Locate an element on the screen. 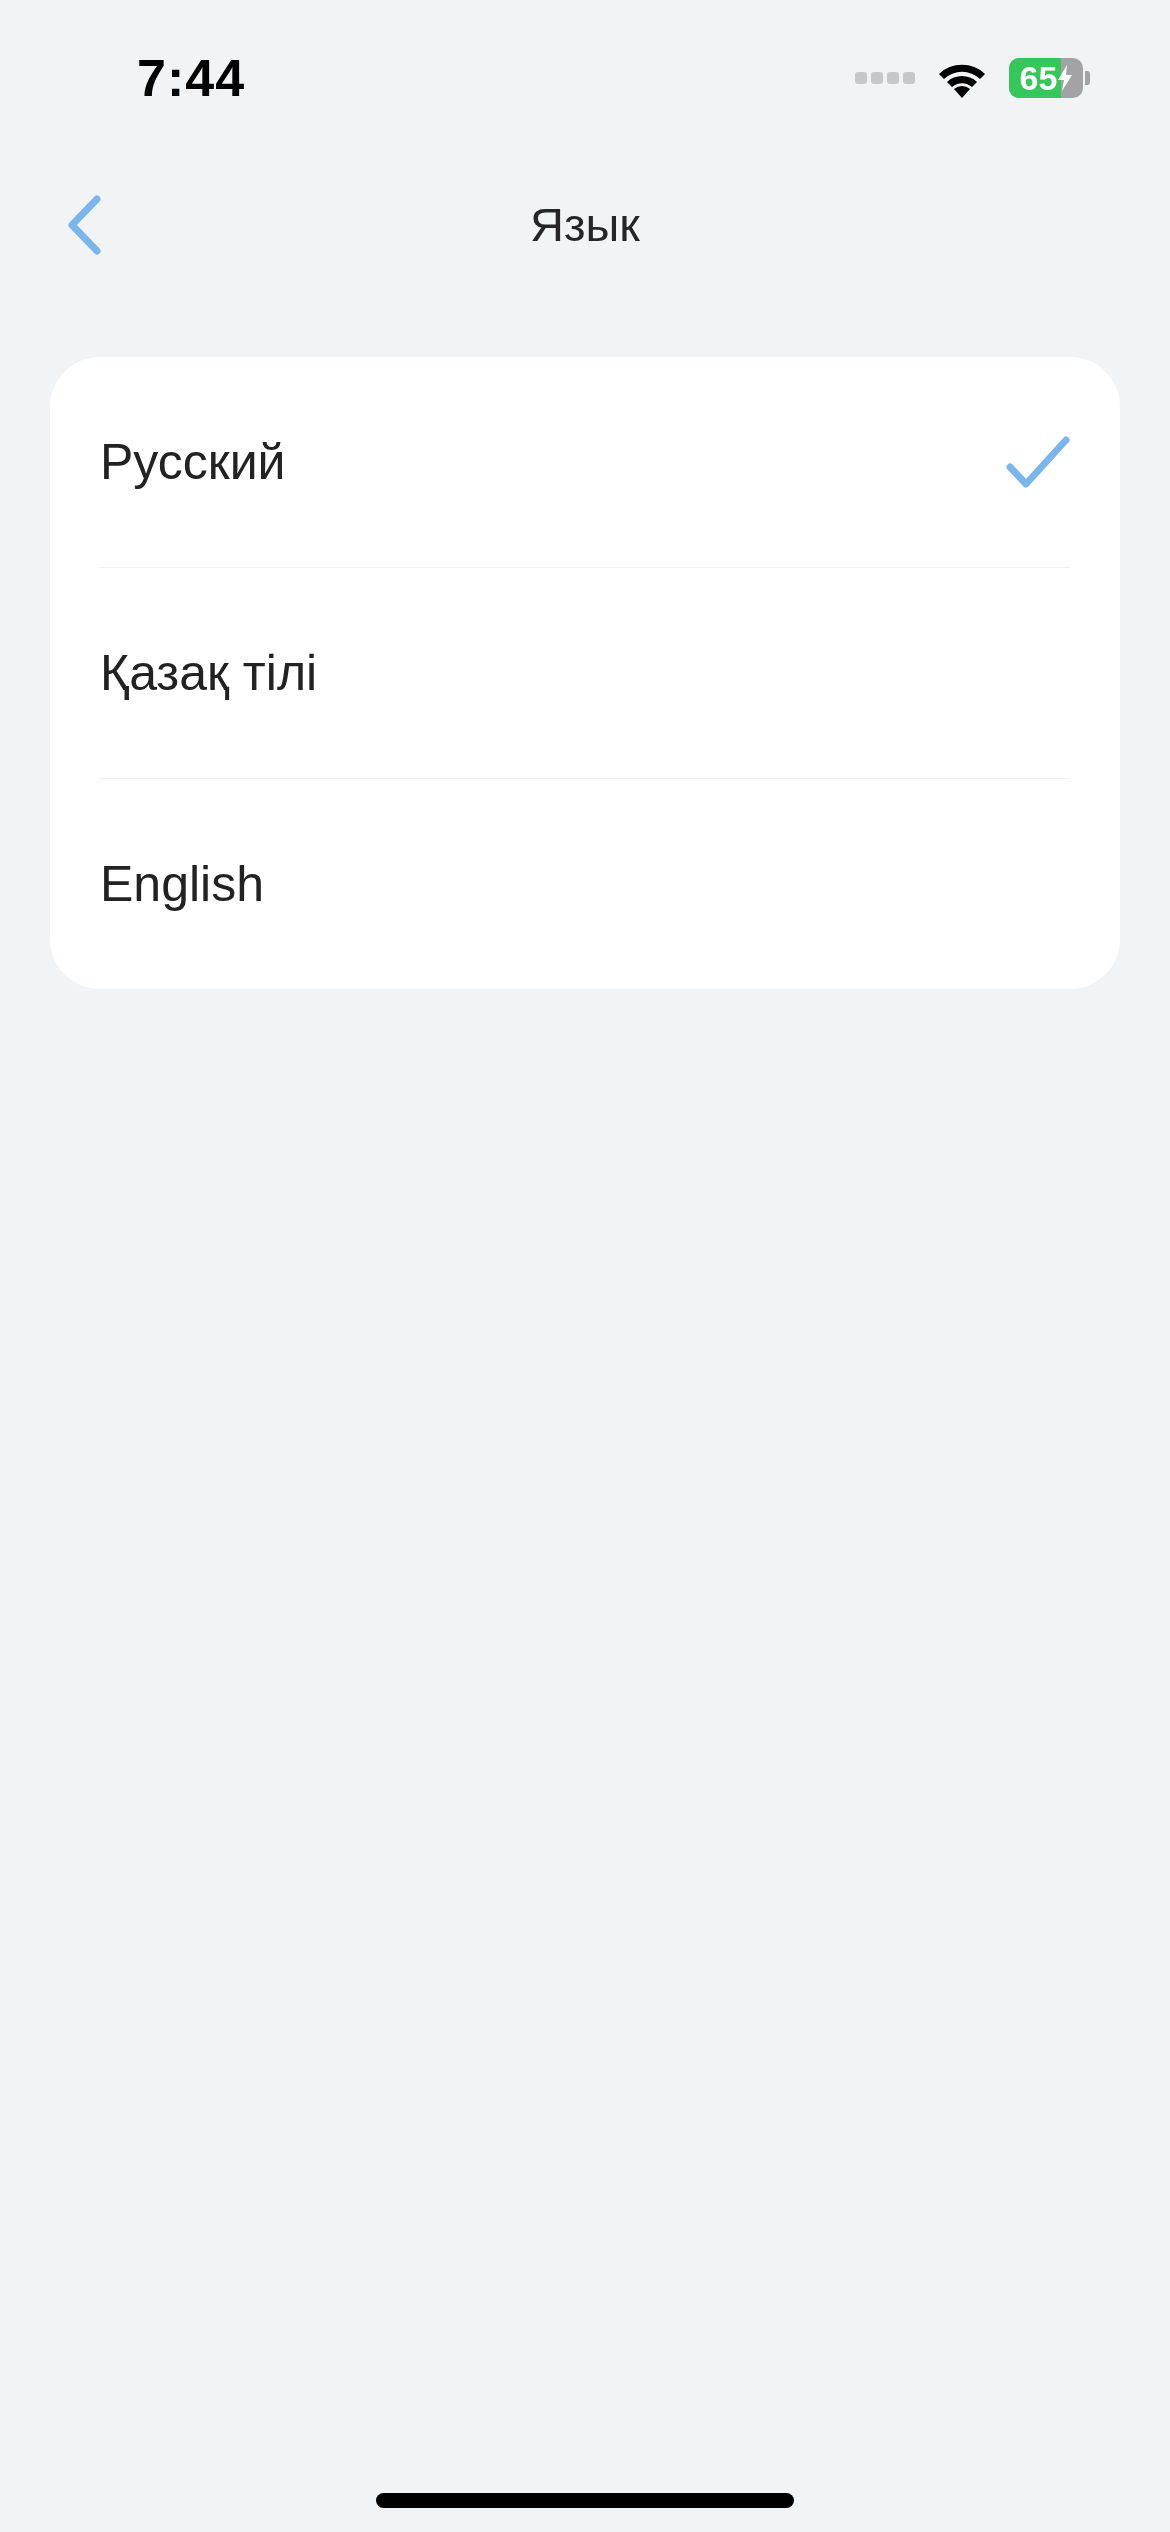  battery-percentage: 65 is located at coordinates (1038, 78).